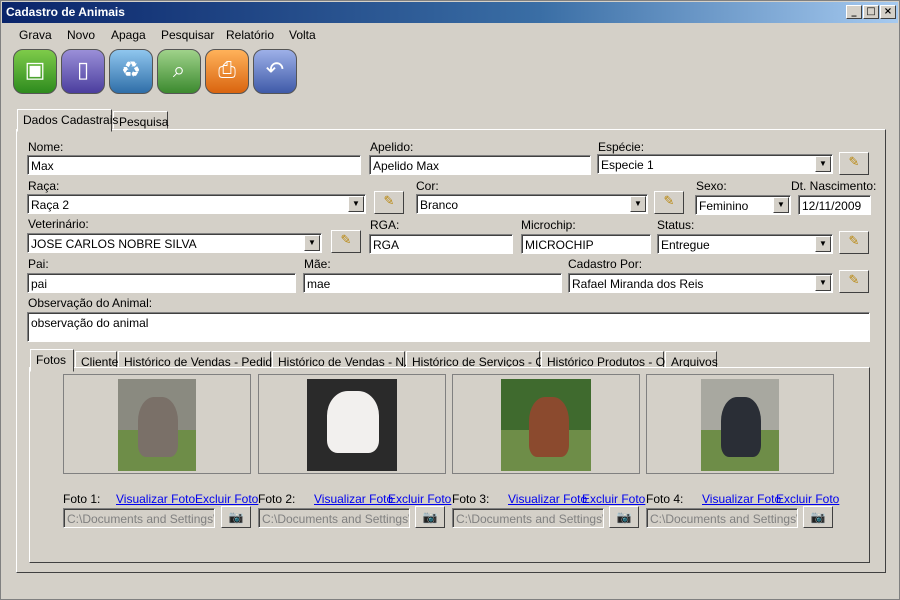 Image resolution: width=900 pixels, height=600 pixels. What do you see at coordinates (450, 12) in the screenshot?
I see `title-bar: Cadastro de Animais _ □ ×` at bounding box center [450, 12].